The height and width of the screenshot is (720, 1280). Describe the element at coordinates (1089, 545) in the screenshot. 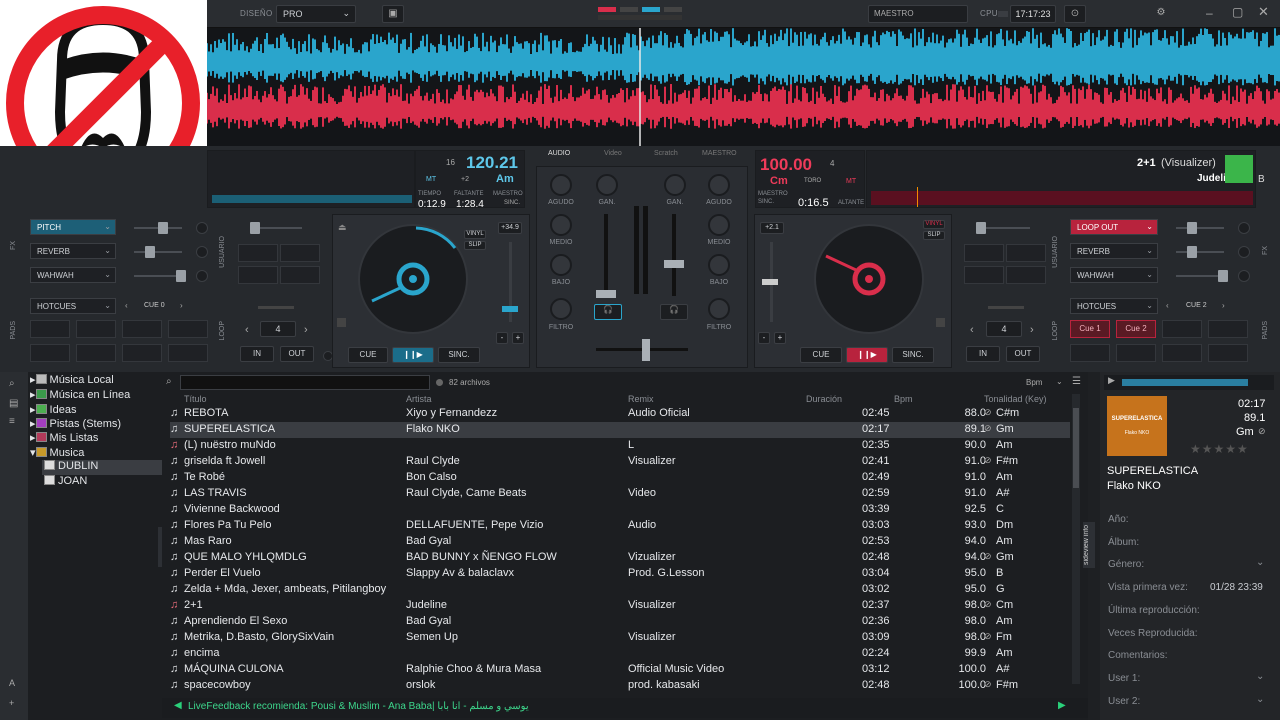

I see `sideview-tab: sideview info` at that location.